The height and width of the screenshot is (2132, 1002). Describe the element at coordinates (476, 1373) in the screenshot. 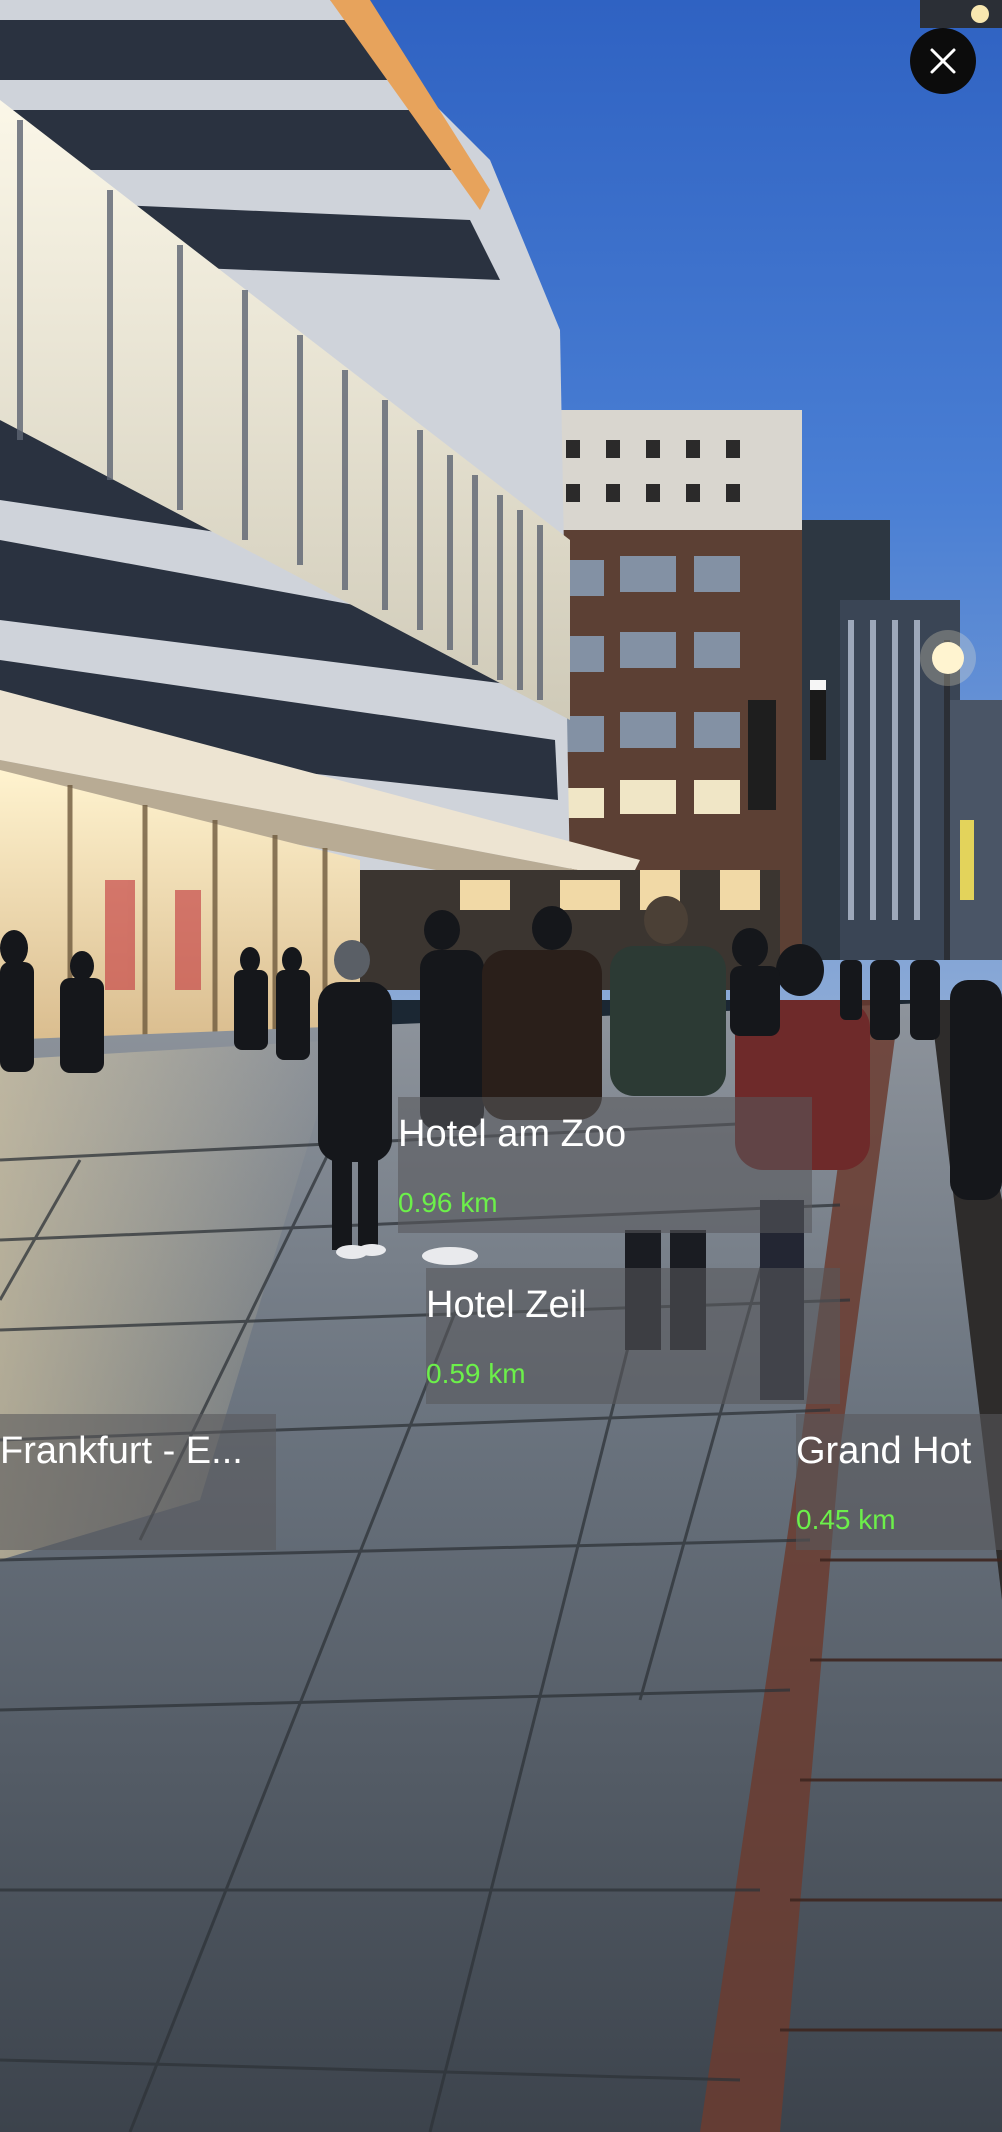

I see `ar-label-distance: 0.59 km` at that location.